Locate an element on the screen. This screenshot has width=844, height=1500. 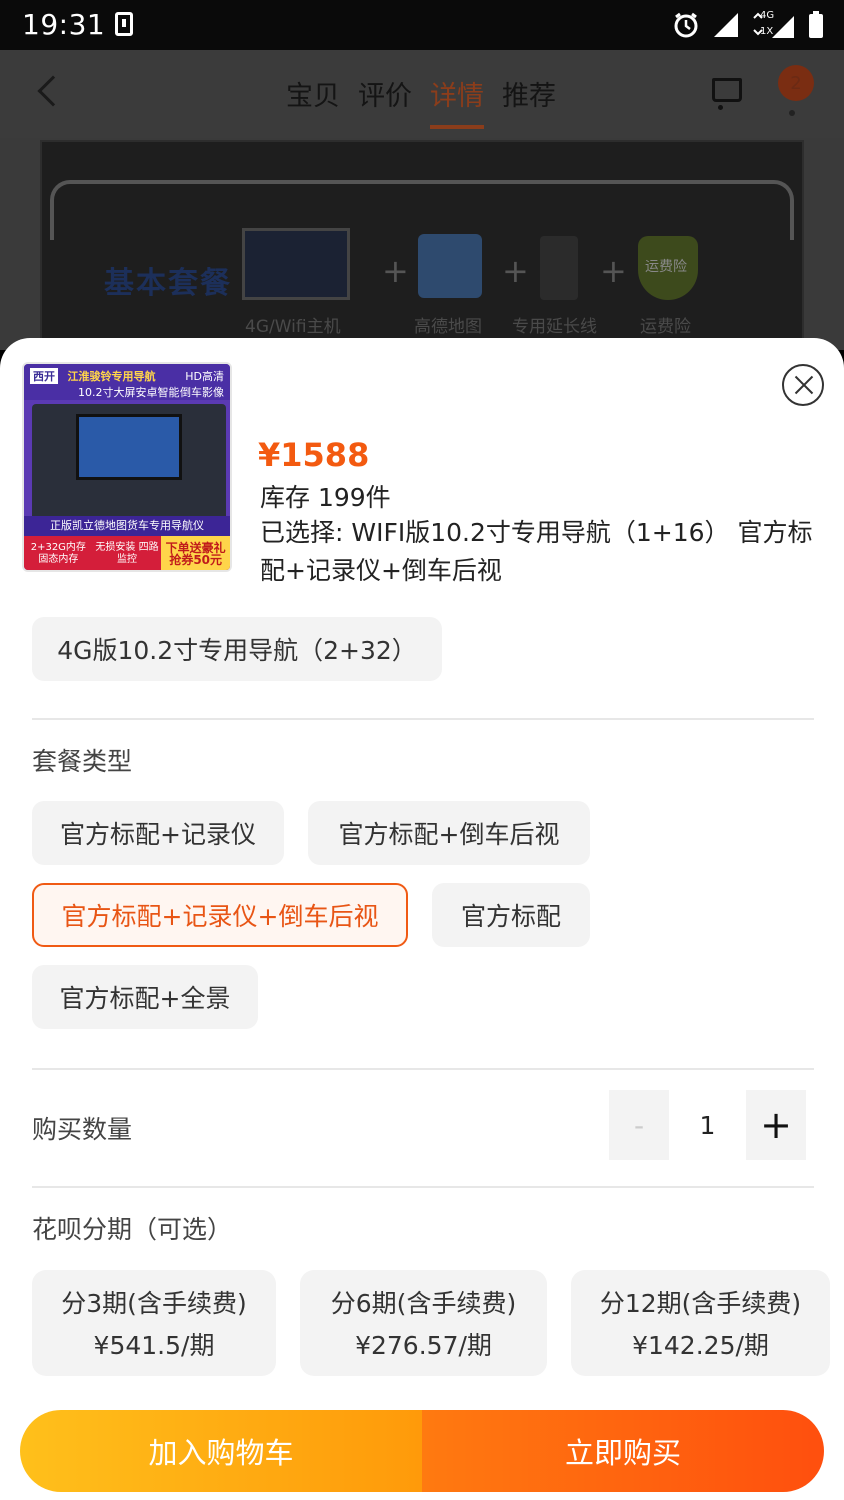
quantity-title: 购买数量 is located at coordinates (82, 1129).